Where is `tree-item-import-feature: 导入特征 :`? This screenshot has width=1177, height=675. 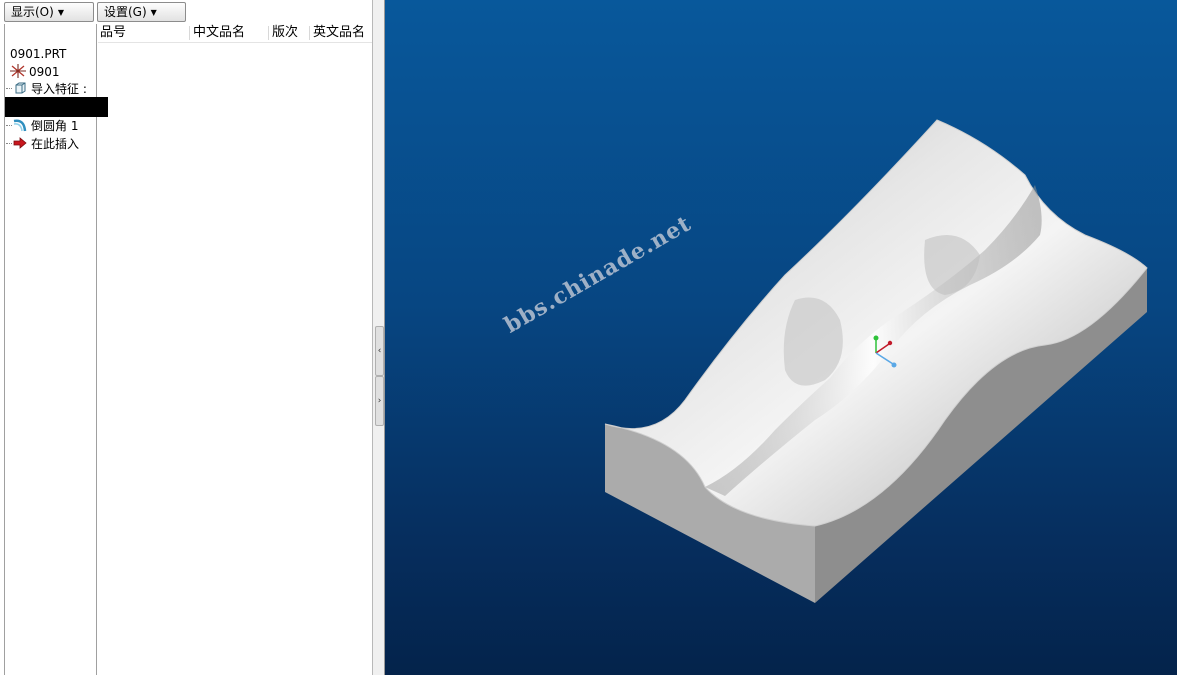
tree-item-import-feature: 导入特征 : is located at coordinates (46, 89).